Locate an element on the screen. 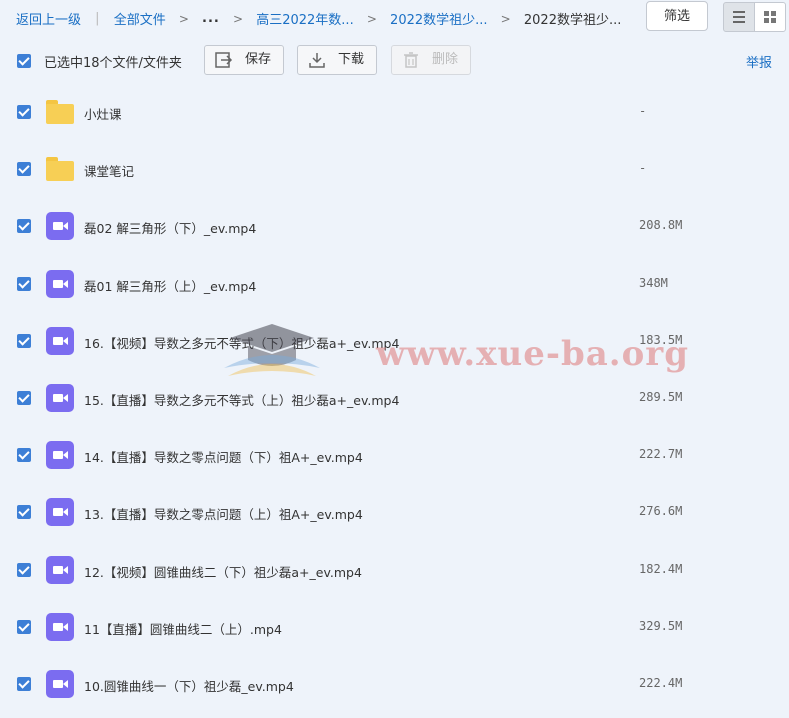  file-name: 11【直播】圆锥曲线二（上）.mp4 is located at coordinates (183, 628).